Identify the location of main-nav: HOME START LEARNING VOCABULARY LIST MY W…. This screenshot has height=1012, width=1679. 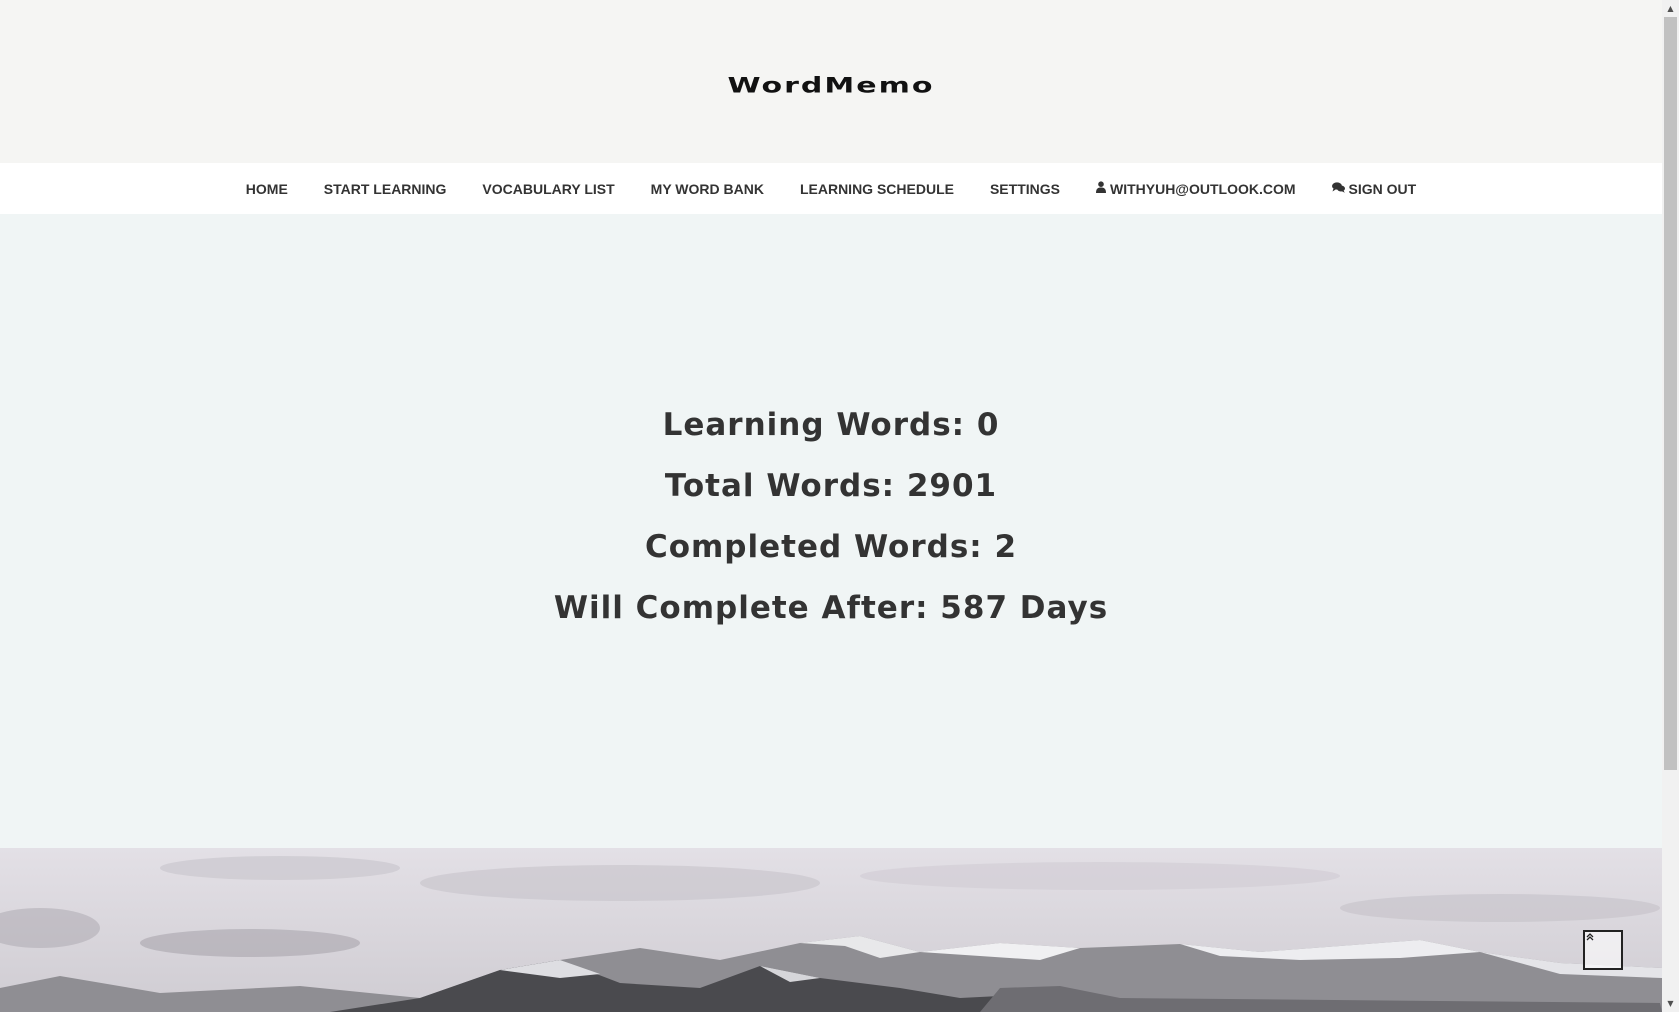
(831, 188).